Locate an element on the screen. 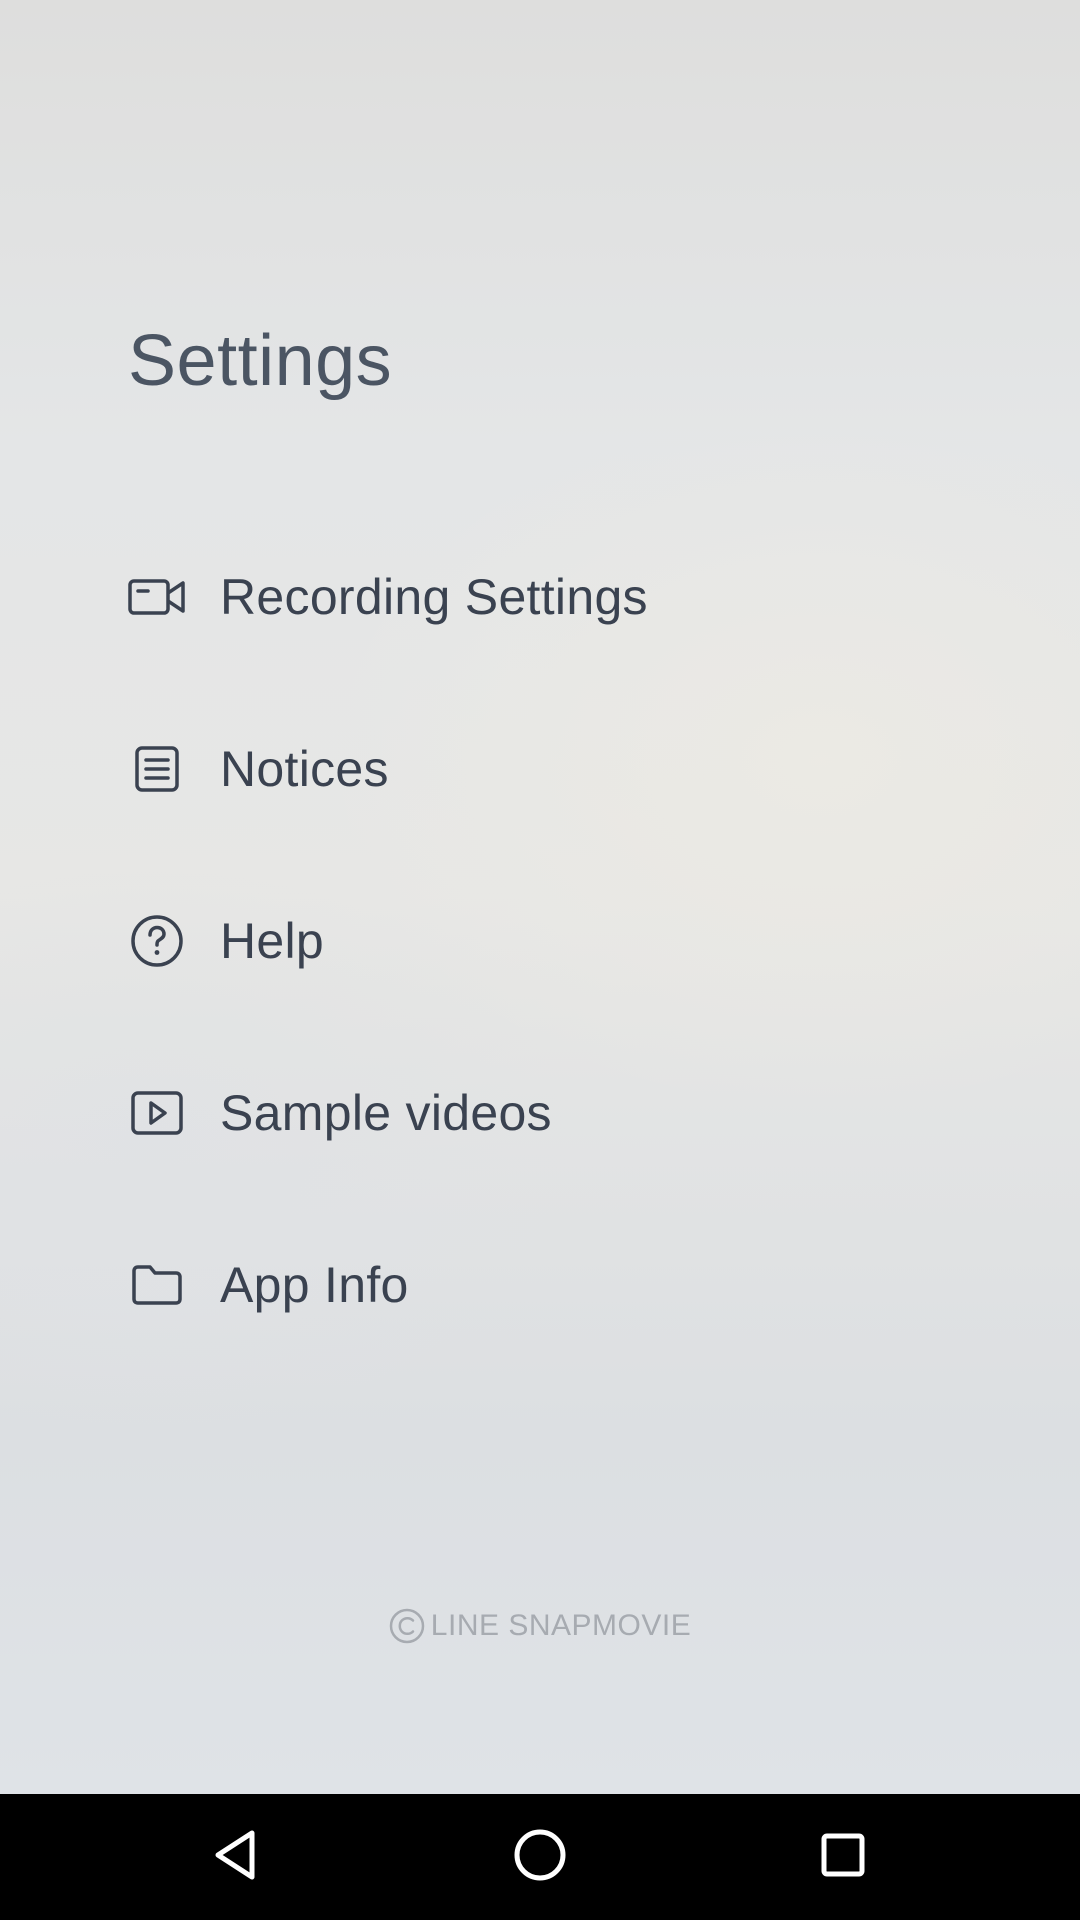  nav-recents-button is located at coordinates (843, 1857).